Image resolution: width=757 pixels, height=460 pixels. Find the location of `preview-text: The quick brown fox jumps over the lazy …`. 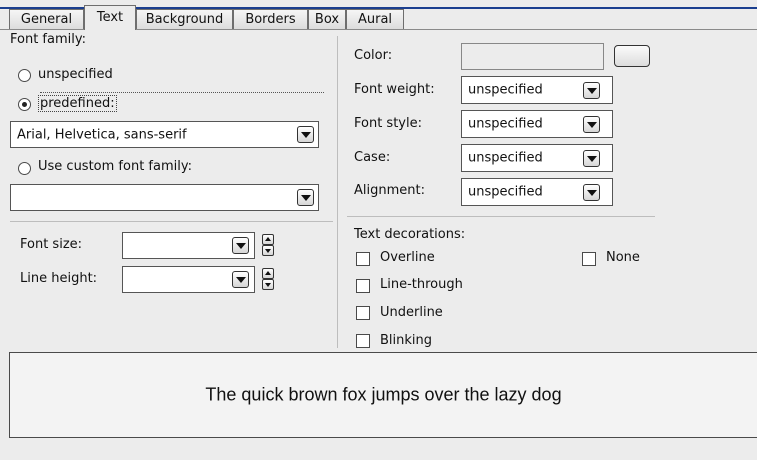

preview-text: The quick brown fox jumps over the lazy … is located at coordinates (383, 394).